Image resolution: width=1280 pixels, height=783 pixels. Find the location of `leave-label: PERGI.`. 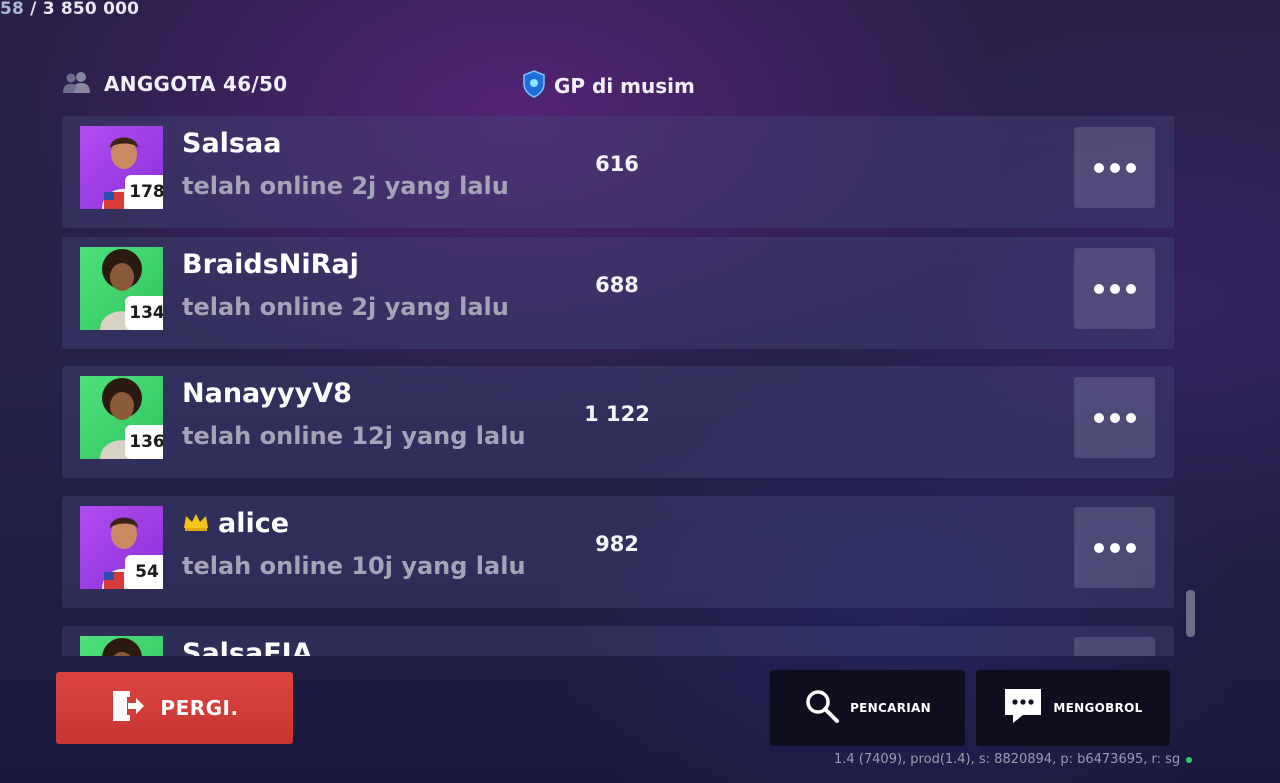

leave-label: PERGI. is located at coordinates (199, 708).